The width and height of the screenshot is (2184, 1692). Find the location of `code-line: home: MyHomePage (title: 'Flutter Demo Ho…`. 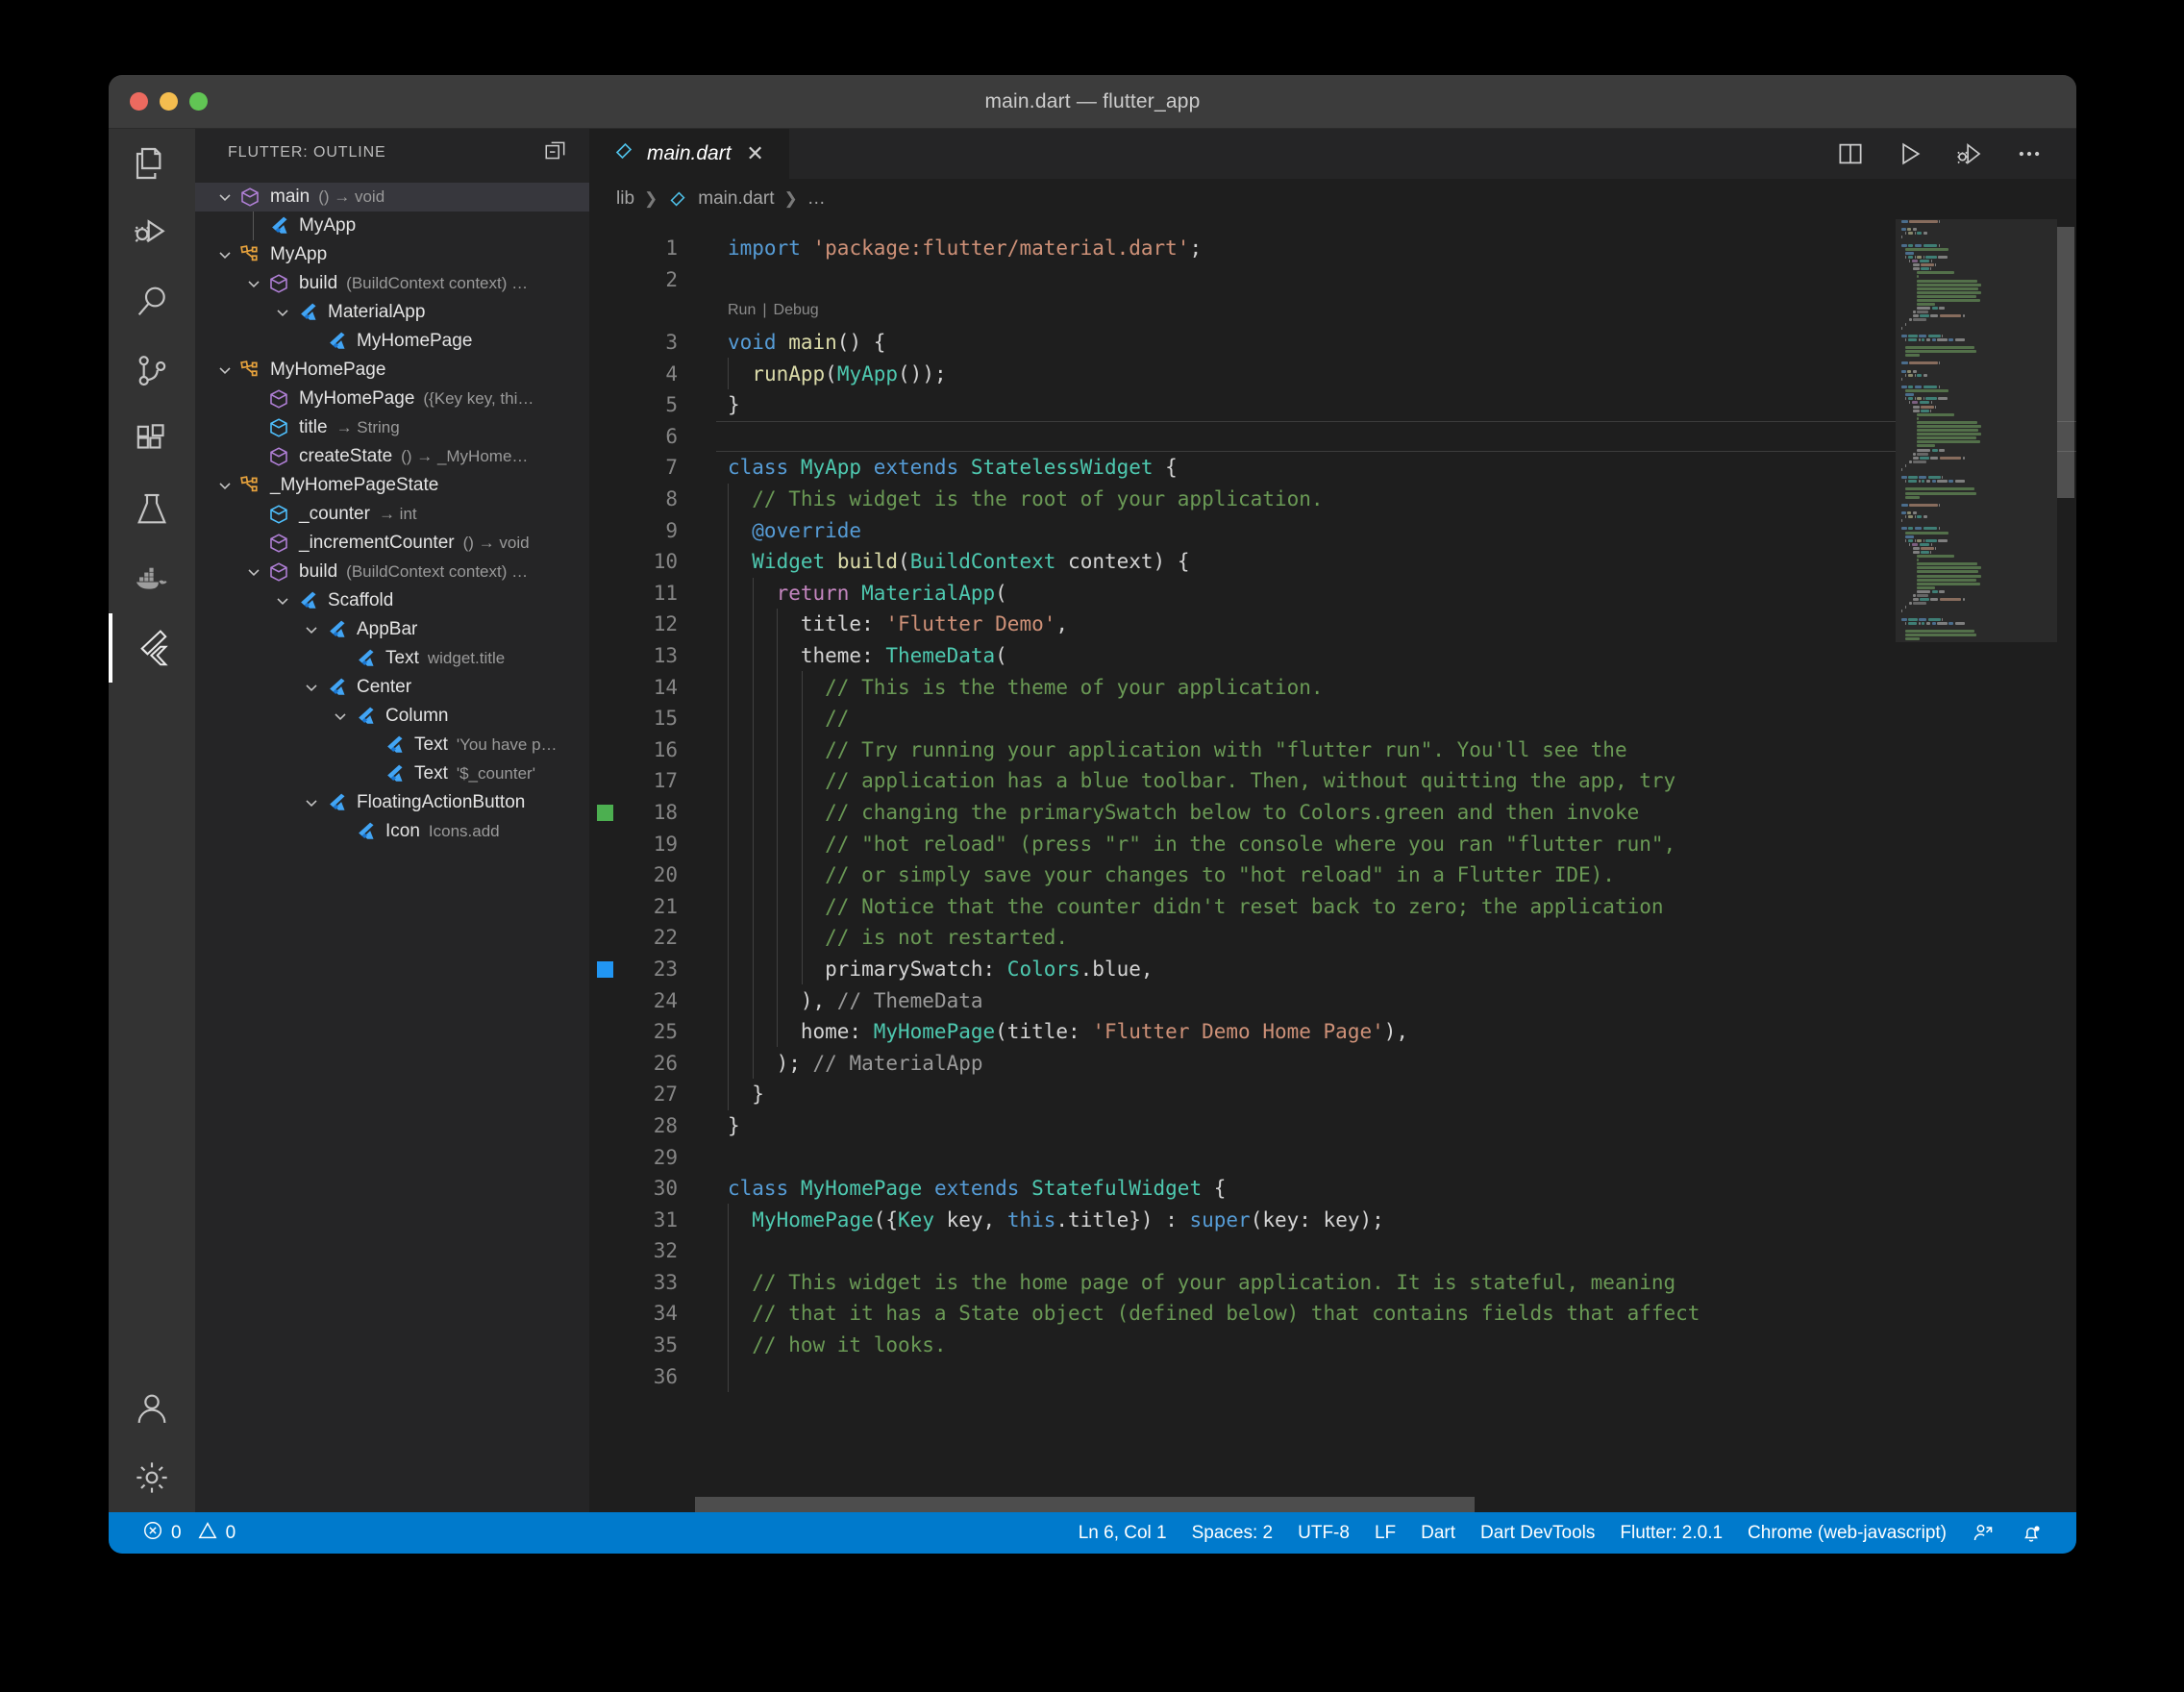

code-line: home: MyHomePage (title: 'Flutter Demo Ho… is located at coordinates (1396, 1031).